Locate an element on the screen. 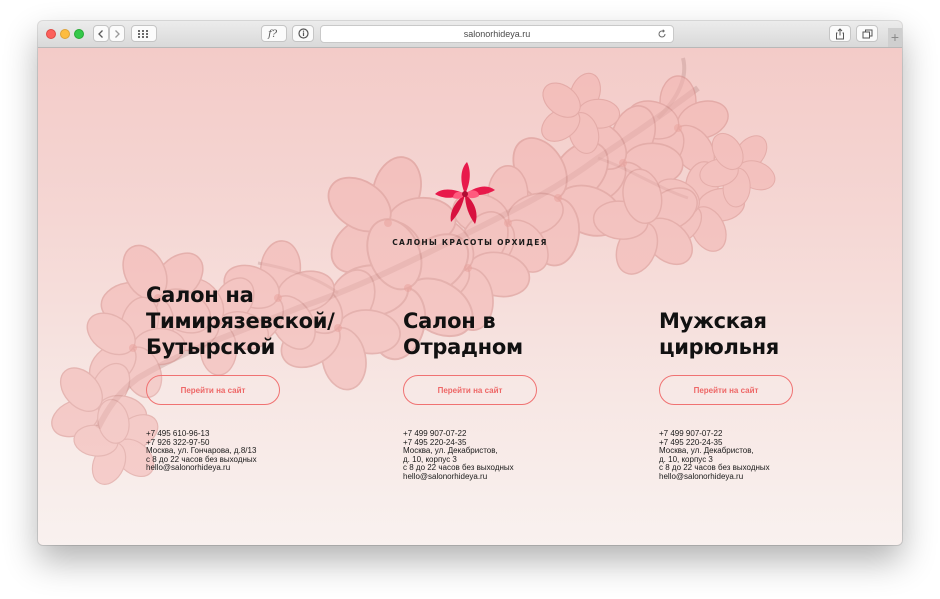 Image resolution: width=940 pixels, height=599 pixels. share-button is located at coordinates (840, 33).